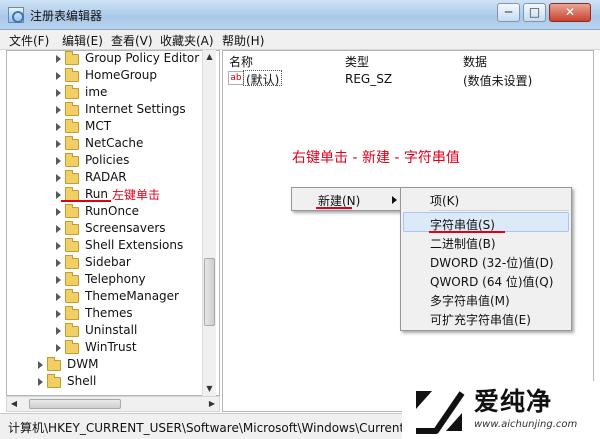  What do you see at coordinates (132, 40) in the screenshot?
I see `menu-view: 查看(V)` at bounding box center [132, 40].